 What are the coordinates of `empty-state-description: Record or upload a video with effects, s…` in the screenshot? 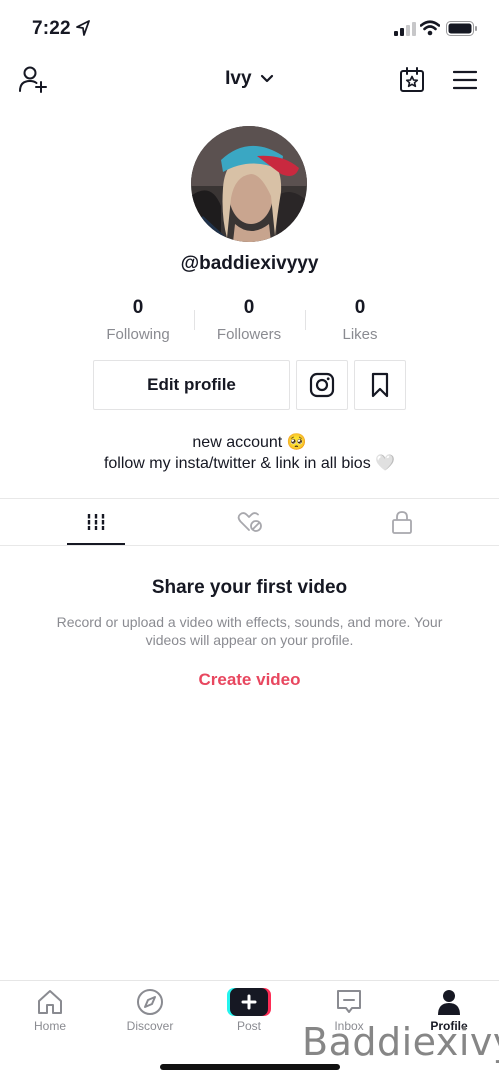 It's located at (249, 631).